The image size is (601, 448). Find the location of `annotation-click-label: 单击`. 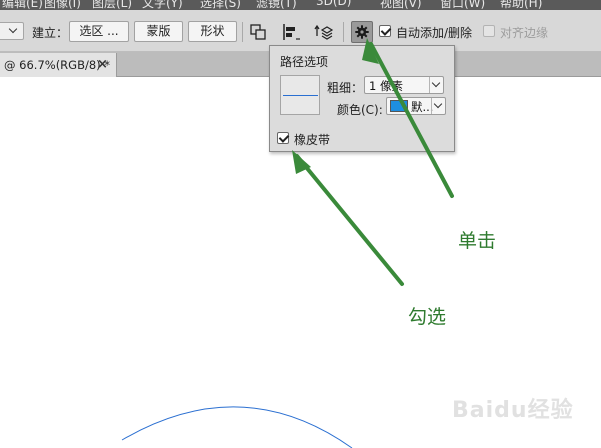

annotation-click-label: 单击 is located at coordinates (477, 241).